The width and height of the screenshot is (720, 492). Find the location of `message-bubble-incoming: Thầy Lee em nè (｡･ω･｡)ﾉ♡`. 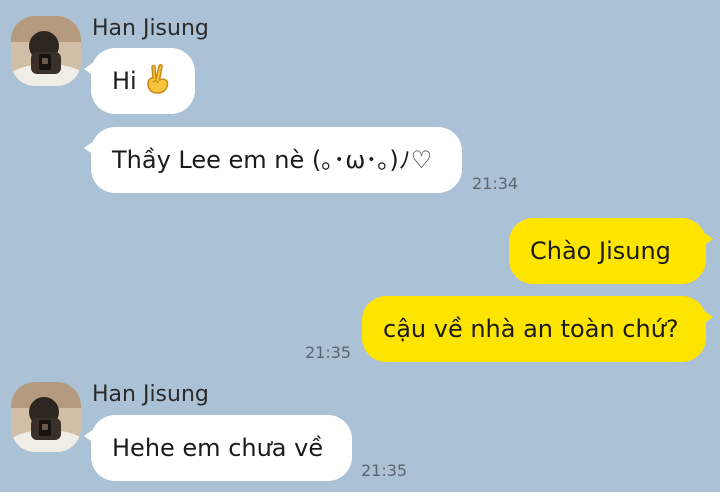

message-bubble-incoming: Thầy Lee em nè (｡･ω･｡)ﾉ♡ is located at coordinates (273, 160).